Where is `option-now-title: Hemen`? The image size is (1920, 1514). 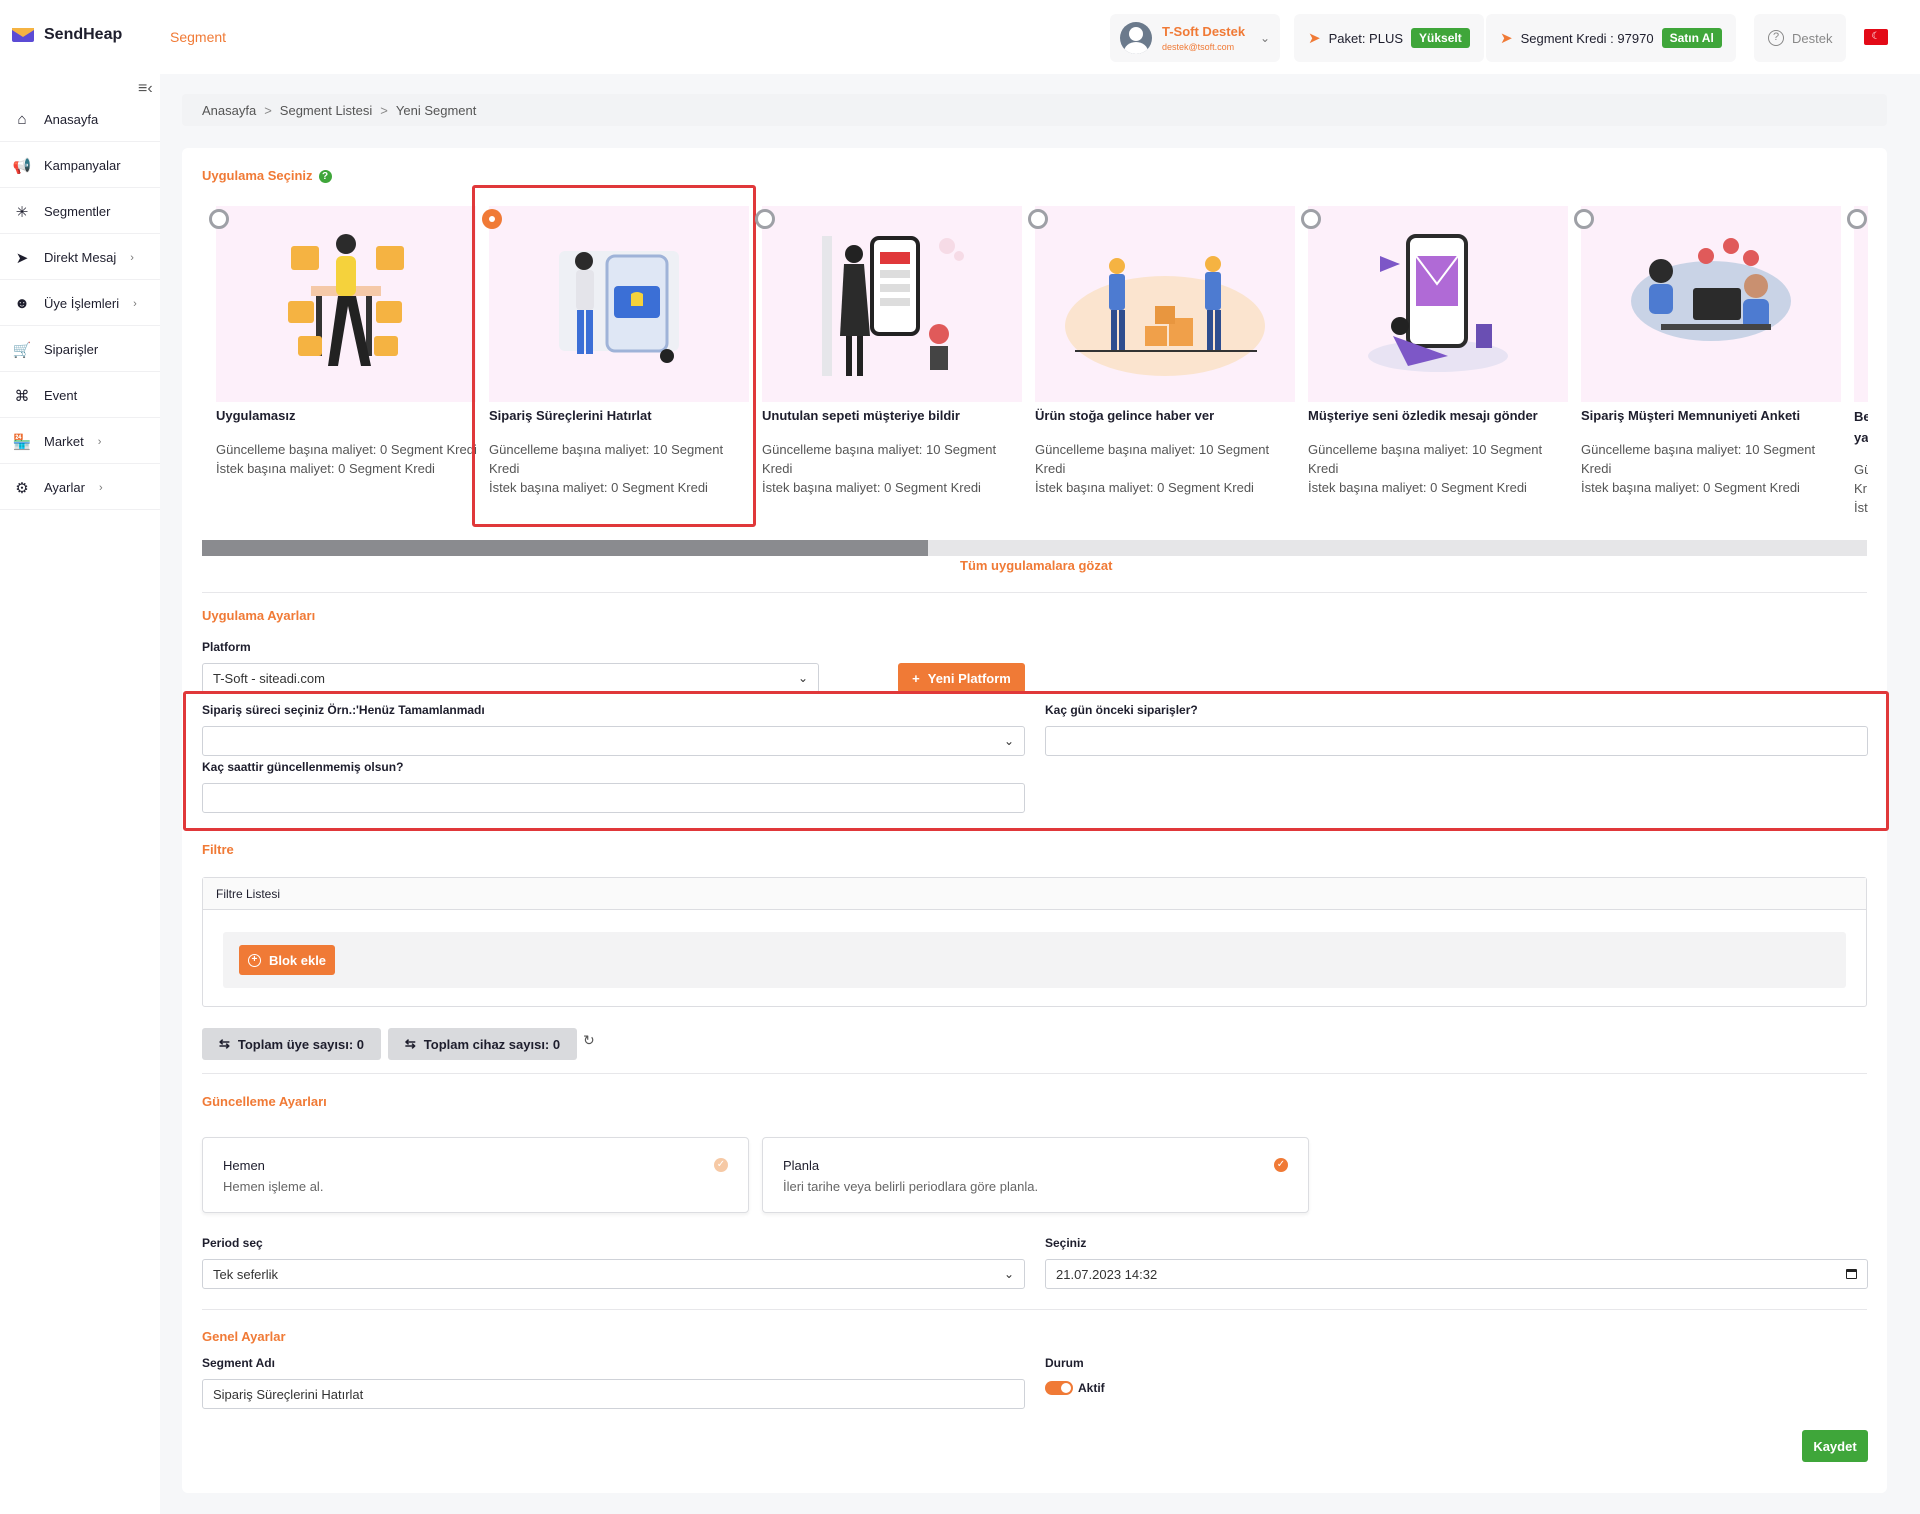
option-now-title: Hemen is located at coordinates (244, 1165).